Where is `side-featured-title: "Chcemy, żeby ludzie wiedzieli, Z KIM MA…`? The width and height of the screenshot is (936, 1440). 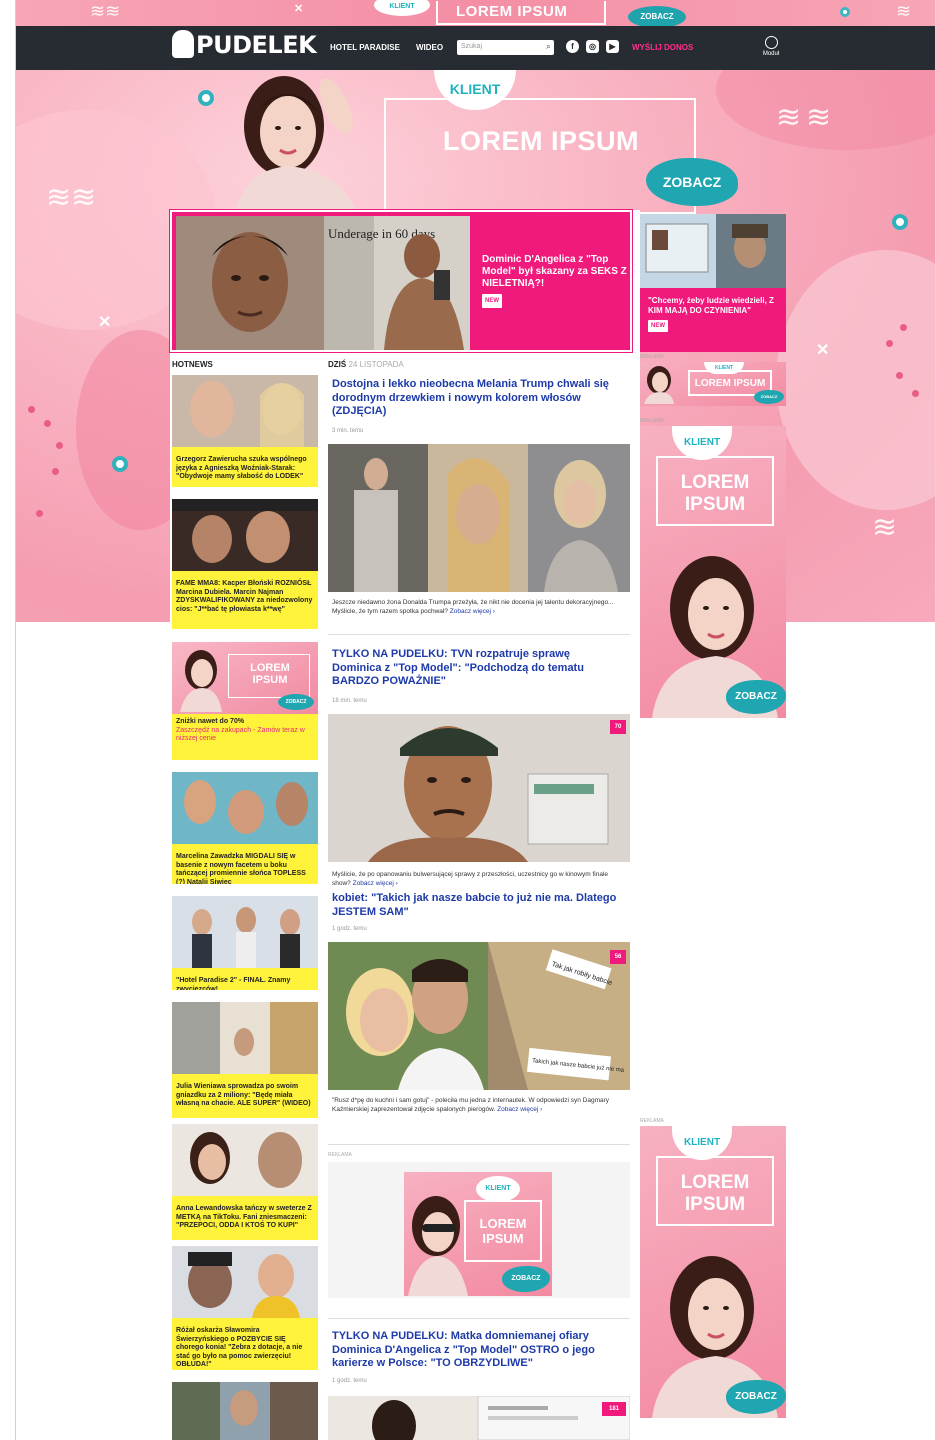
side-featured-title: "Chcemy, żeby ludzie wiedzieli, Z KIM MA… is located at coordinates (713, 314).